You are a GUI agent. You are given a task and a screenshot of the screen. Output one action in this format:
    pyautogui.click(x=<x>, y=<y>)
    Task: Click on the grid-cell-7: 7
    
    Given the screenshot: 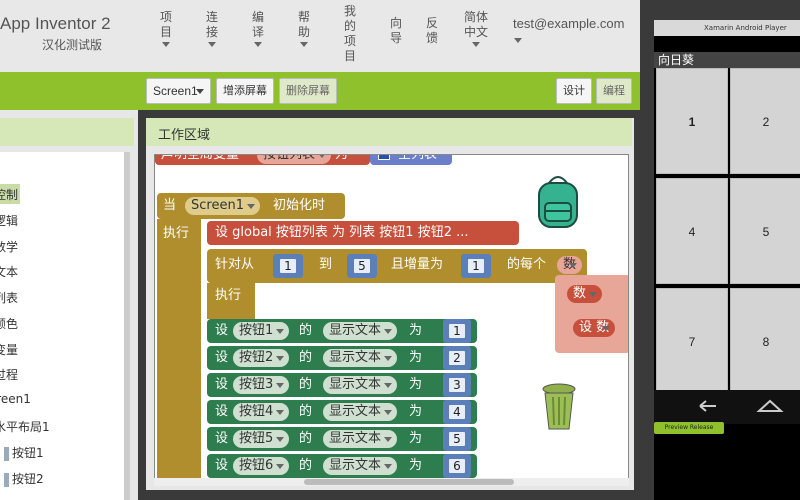 What is the action you would take?
    pyautogui.click(x=692, y=341)
    